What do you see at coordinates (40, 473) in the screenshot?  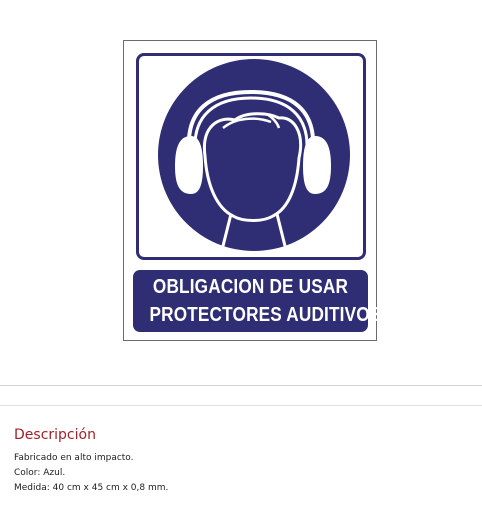 I see `description-line-color: Color: Azul.` at bounding box center [40, 473].